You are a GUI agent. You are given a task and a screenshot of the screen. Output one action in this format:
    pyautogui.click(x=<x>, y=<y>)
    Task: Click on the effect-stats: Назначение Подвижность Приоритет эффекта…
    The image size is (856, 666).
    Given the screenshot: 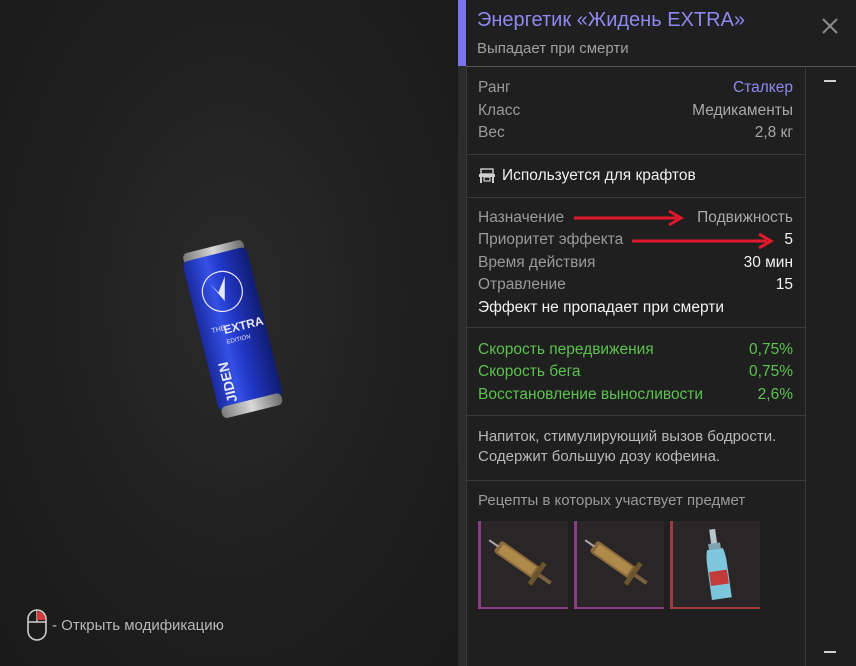 What is the action you would take?
    pyautogui.click(x=636, y=263)
    